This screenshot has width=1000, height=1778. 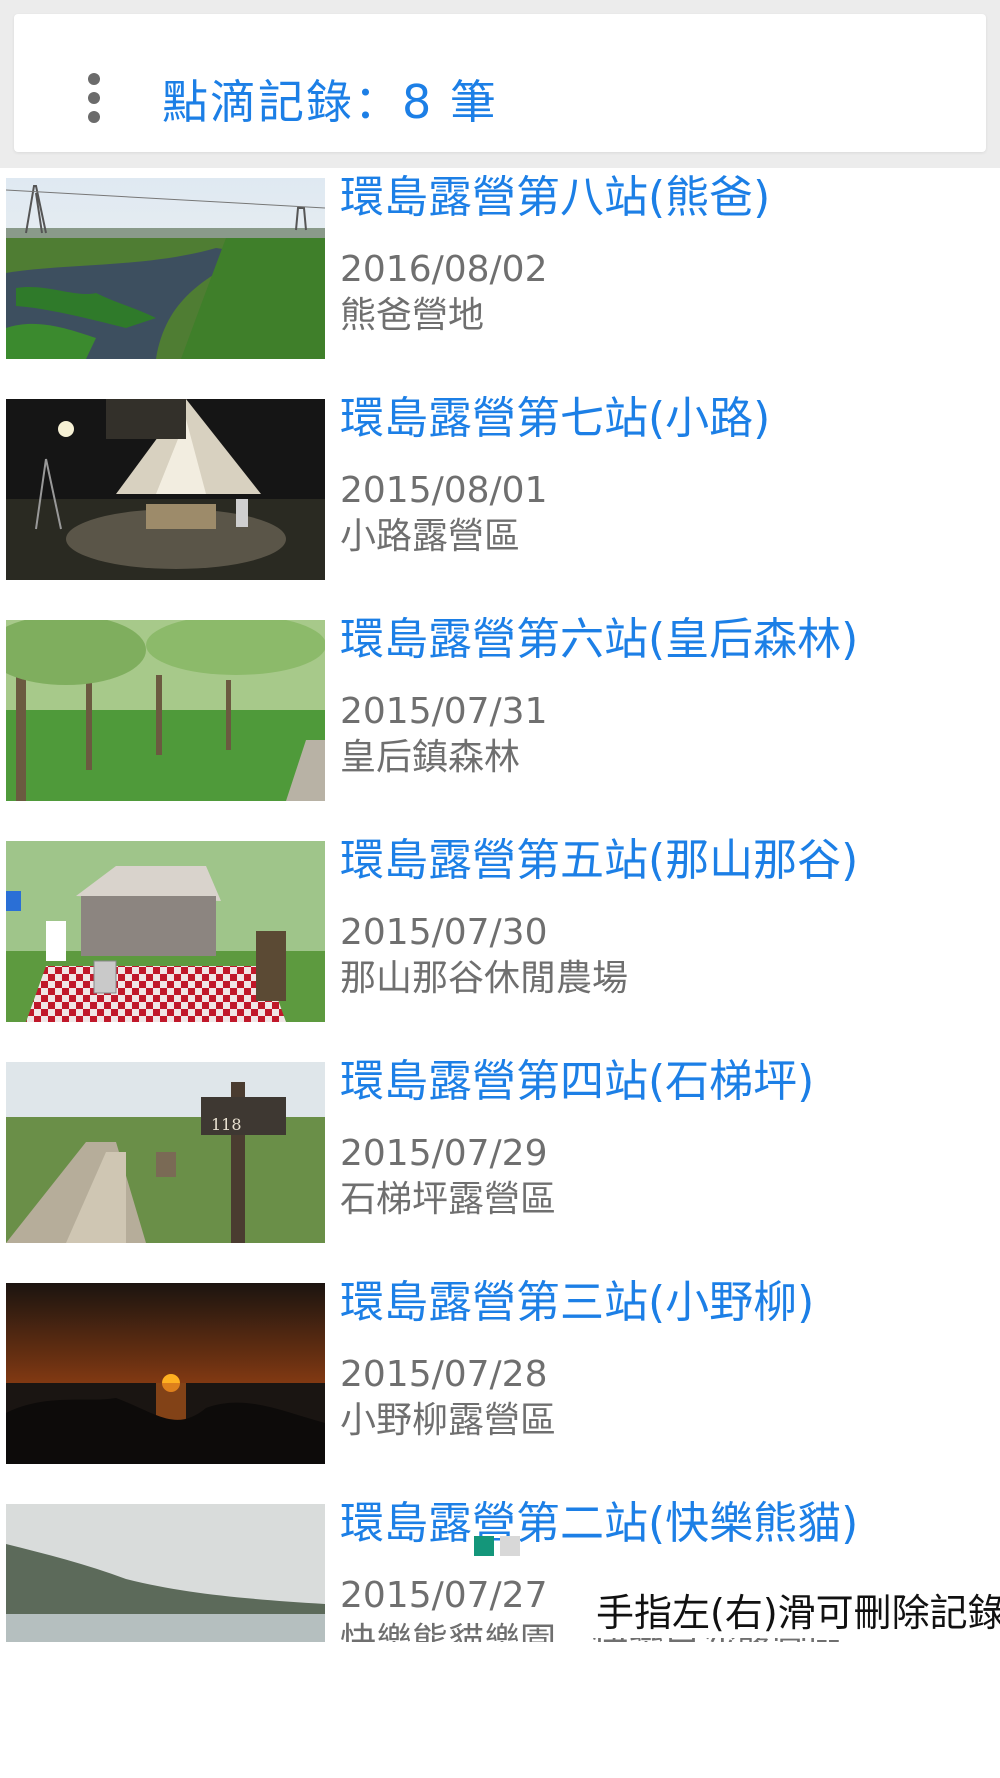 I want to click on app-header: 點滴記錄：8 筆, so click(x=500, y=84).